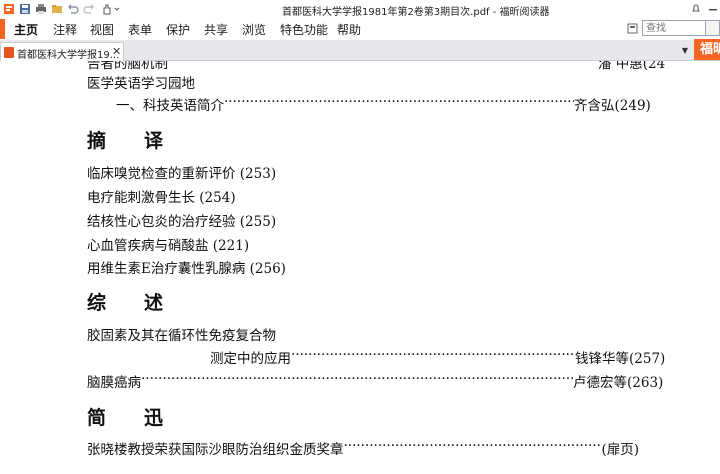 This screenshot has width=720, height=474. Describe the element at coordinates (416, 12) in the screenshot. I see `window-title: 首都医科大学学报1981年第2卷第3期目次.pdf - 福昕阅读器` at that location.